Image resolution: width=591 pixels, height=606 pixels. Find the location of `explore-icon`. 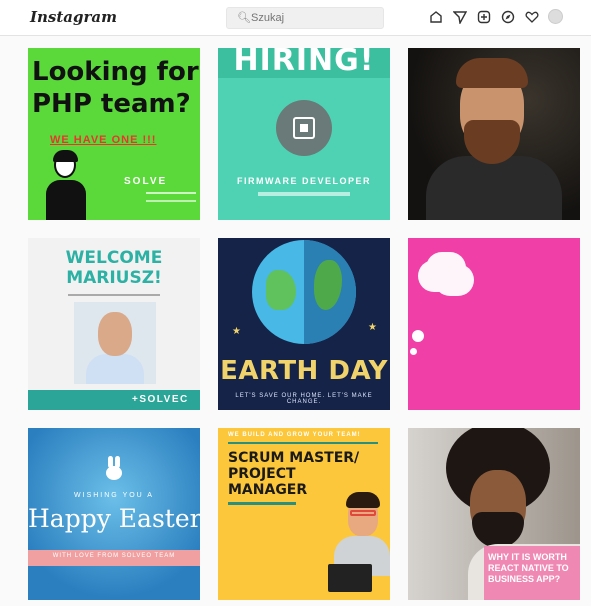

explore-icon is located at coordinates (508, 17).